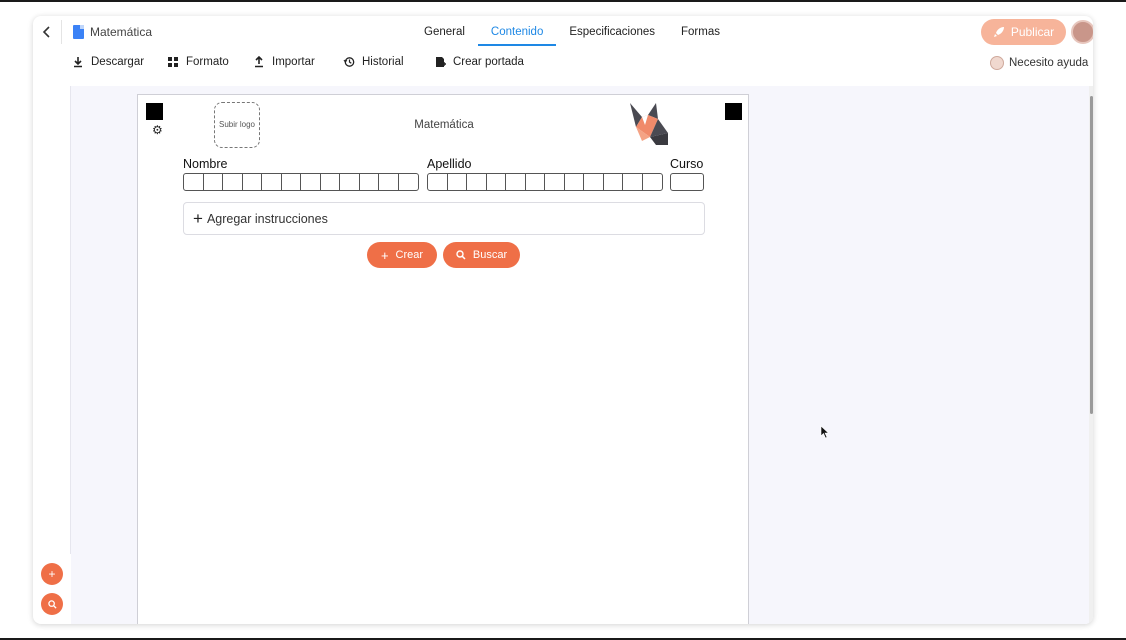 The width and height of the screenshot is (1126, 640). I want to click on search-fab-button, so click(52, 604).